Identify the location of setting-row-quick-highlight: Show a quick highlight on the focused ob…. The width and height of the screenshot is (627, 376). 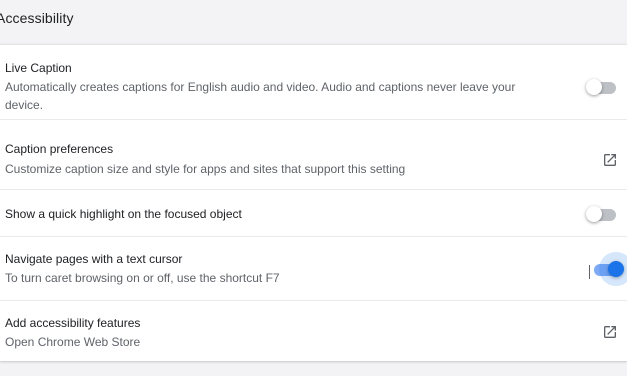
(313, 212).